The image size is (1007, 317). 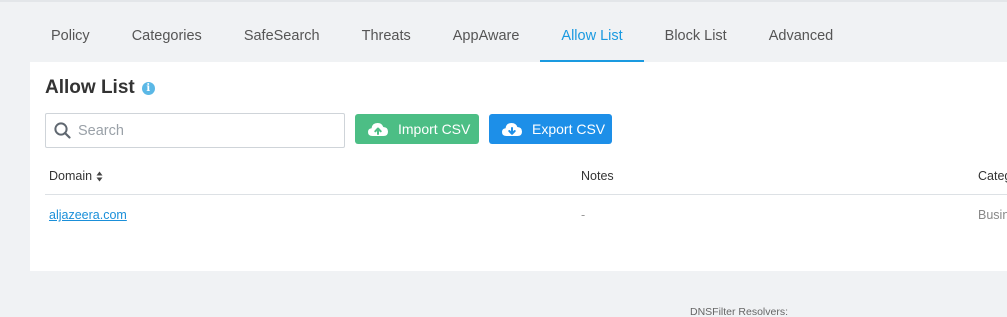 I want to click on category-cell: Busin, so click(x=992, y=215).